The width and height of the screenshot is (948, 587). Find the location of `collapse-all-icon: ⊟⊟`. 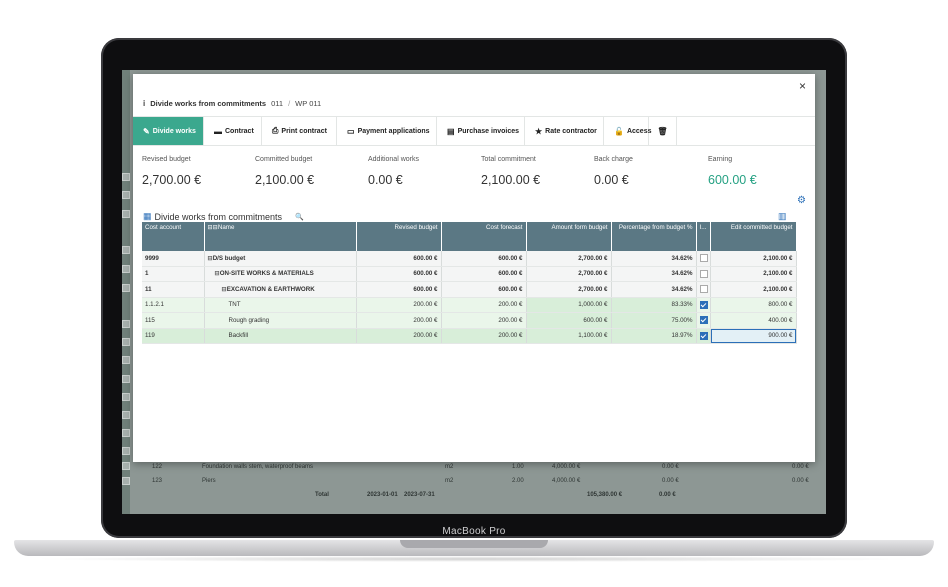

collapse-all-icon: ⊟⊟ is located at coordinates (213, 227).